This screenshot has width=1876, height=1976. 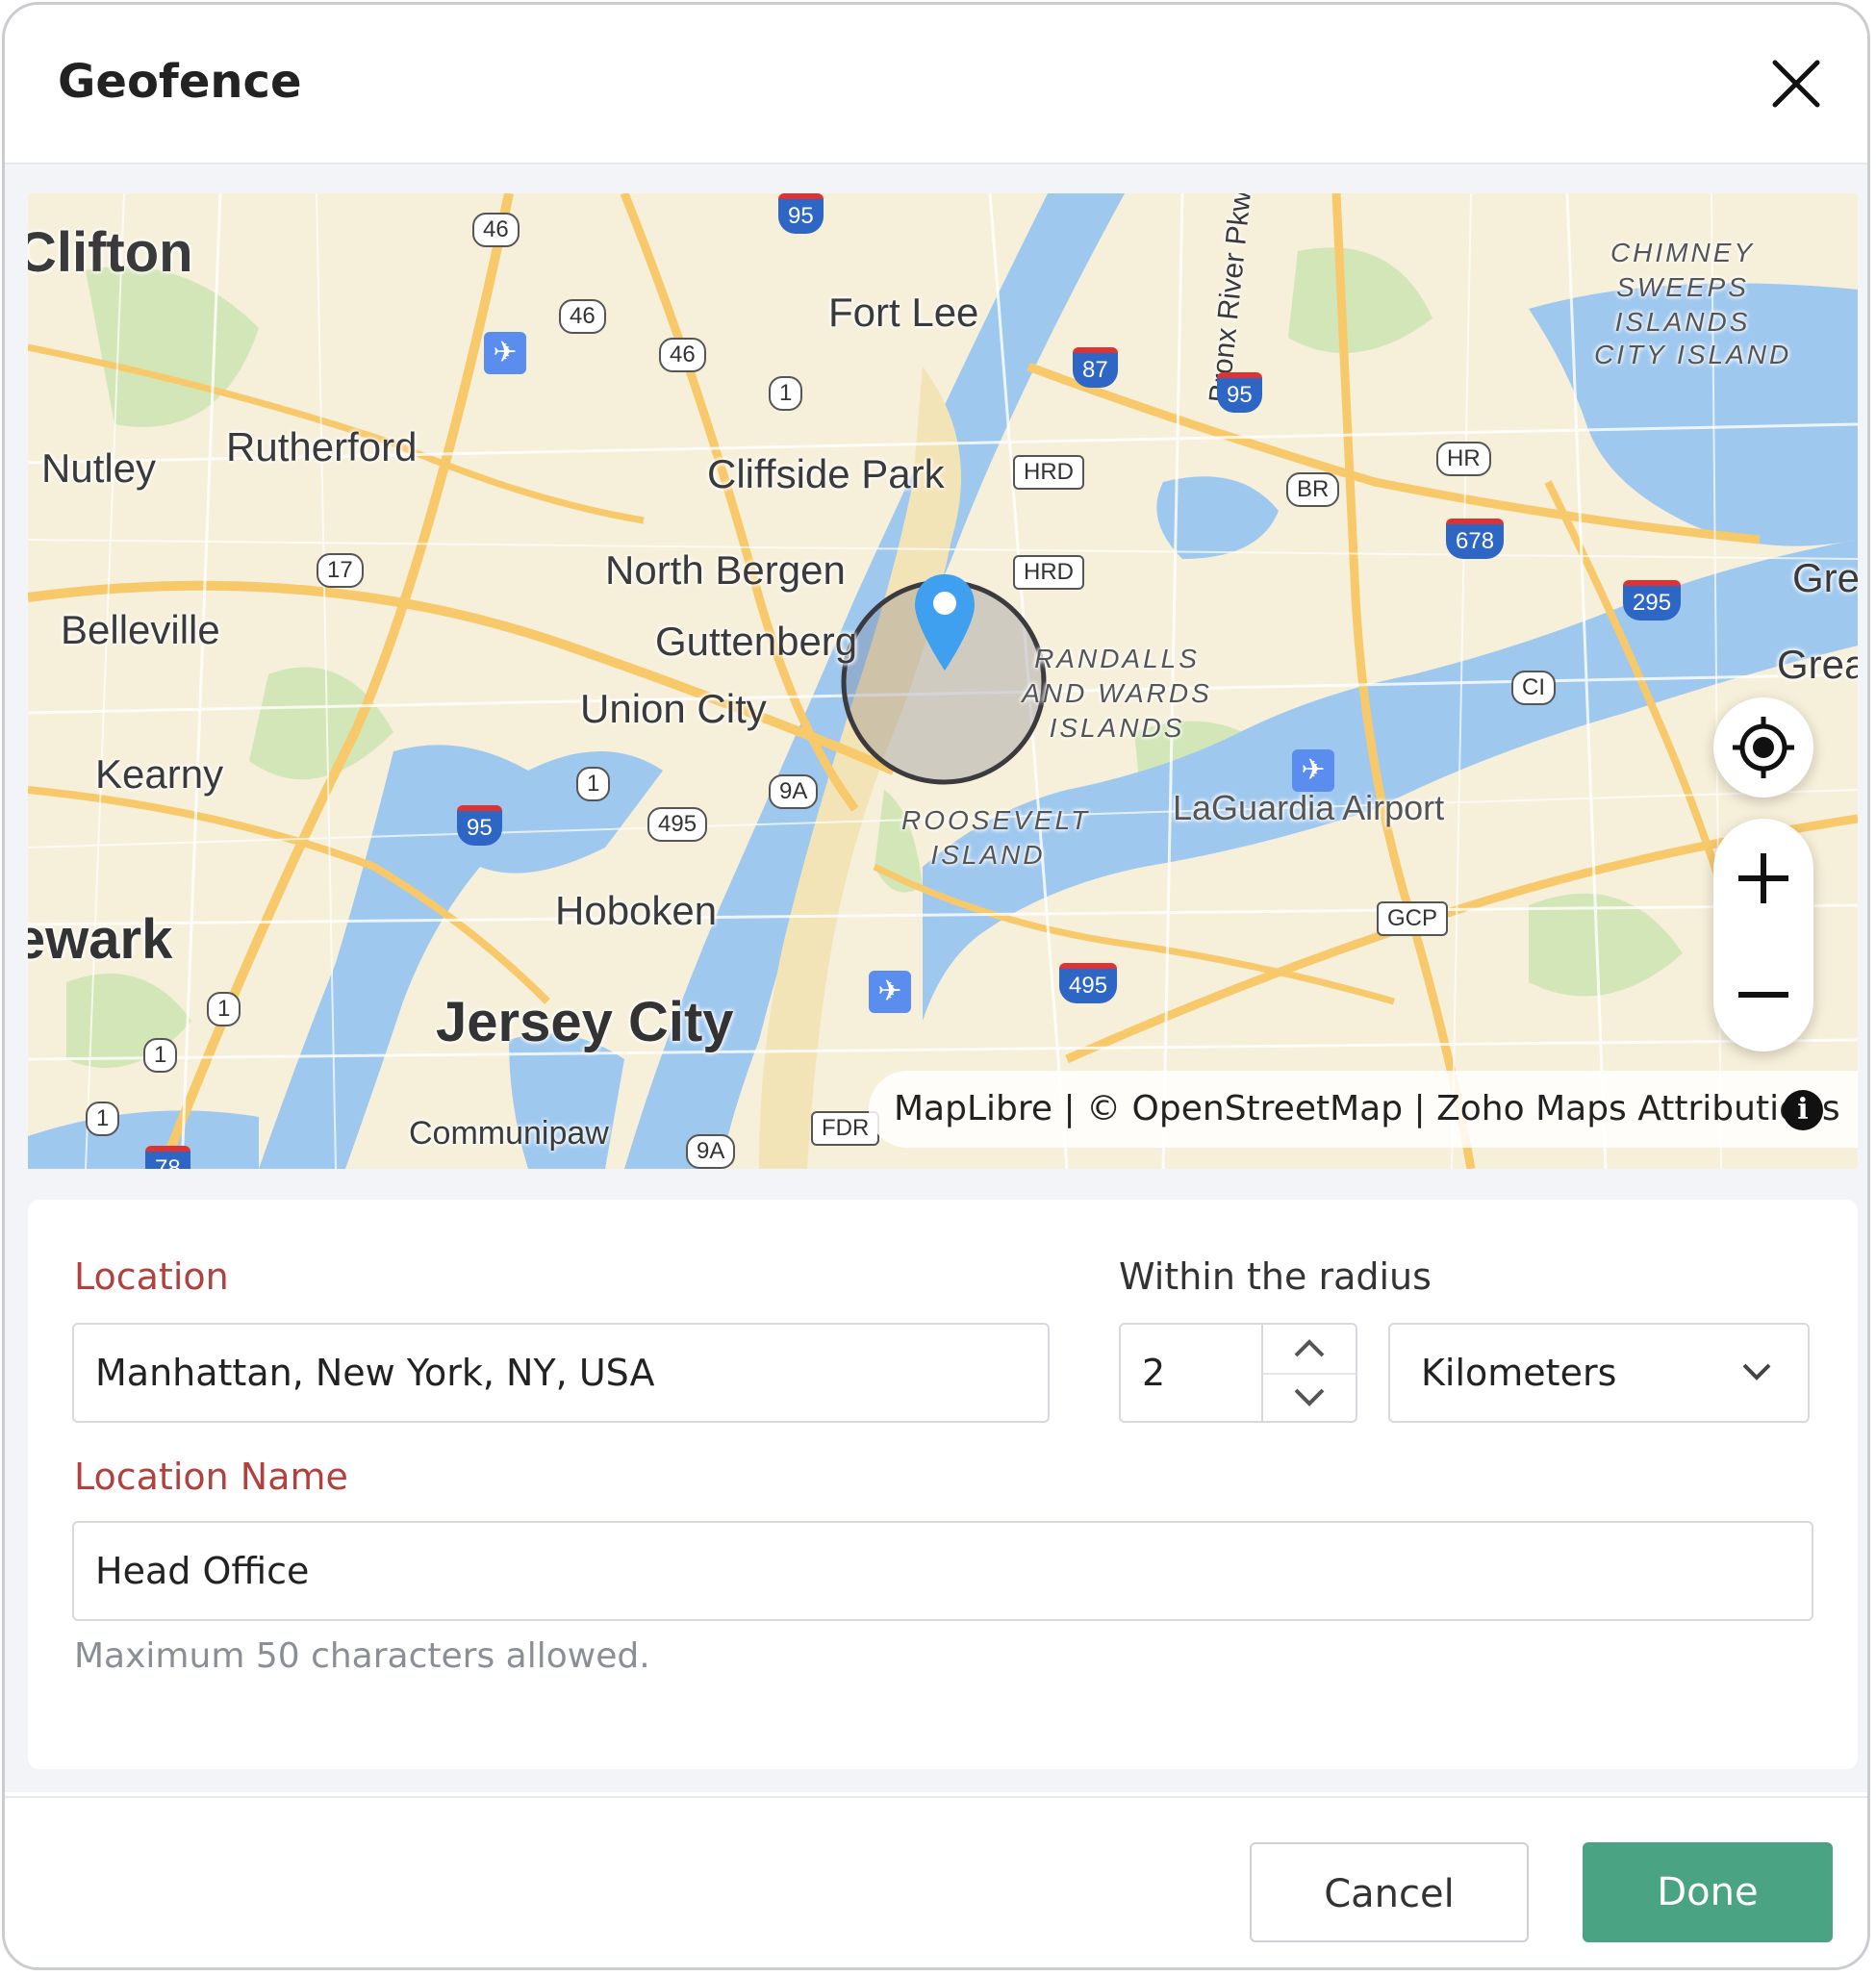 What do you see at coordinates (362, 1656) in the screenshot?
I see `location-name-hint: Maximum 50 characters allowed.` at bounding box center [362, 1656].